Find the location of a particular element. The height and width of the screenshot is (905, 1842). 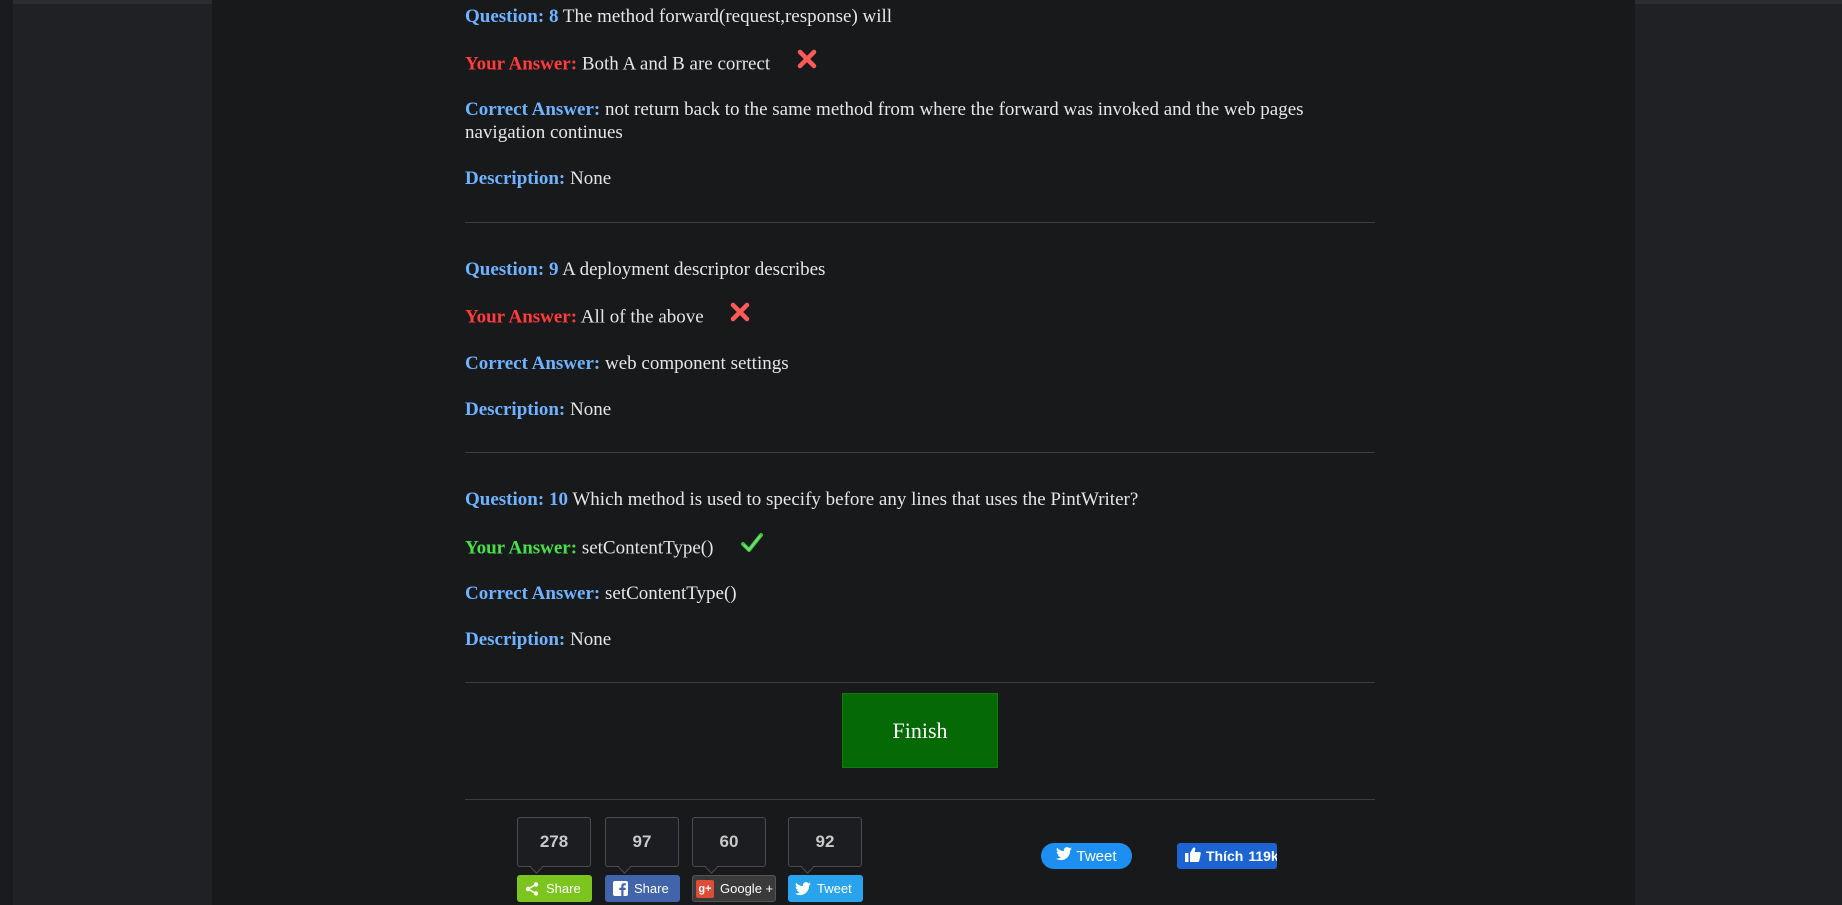

google-plus-share-button: g+ Google + is located at coordinates (734, 888).